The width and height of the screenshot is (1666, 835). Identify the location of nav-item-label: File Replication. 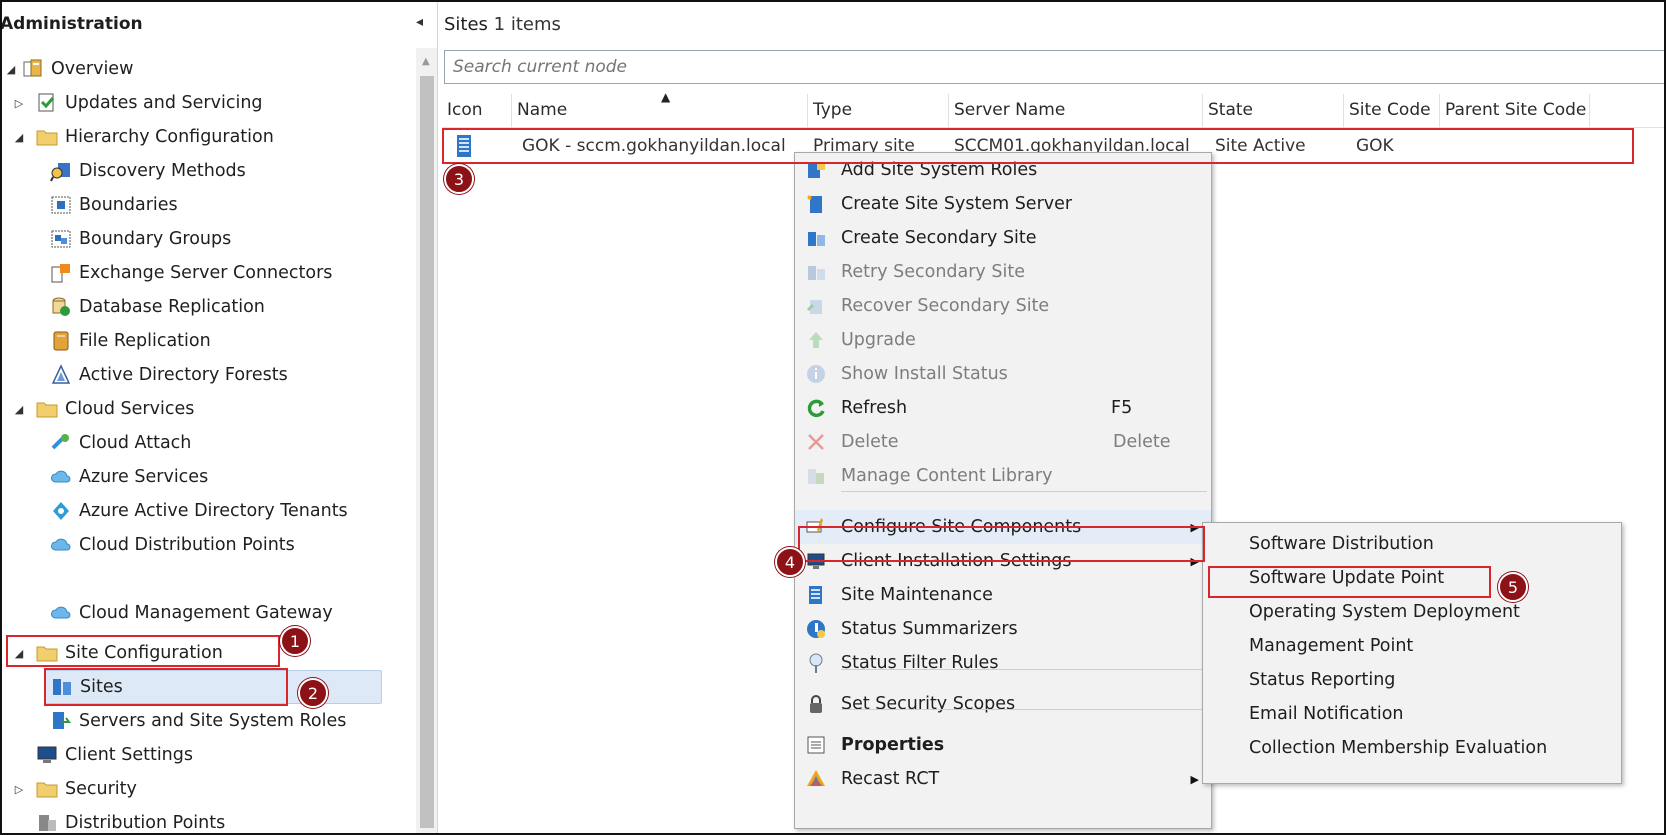
(145, 341).